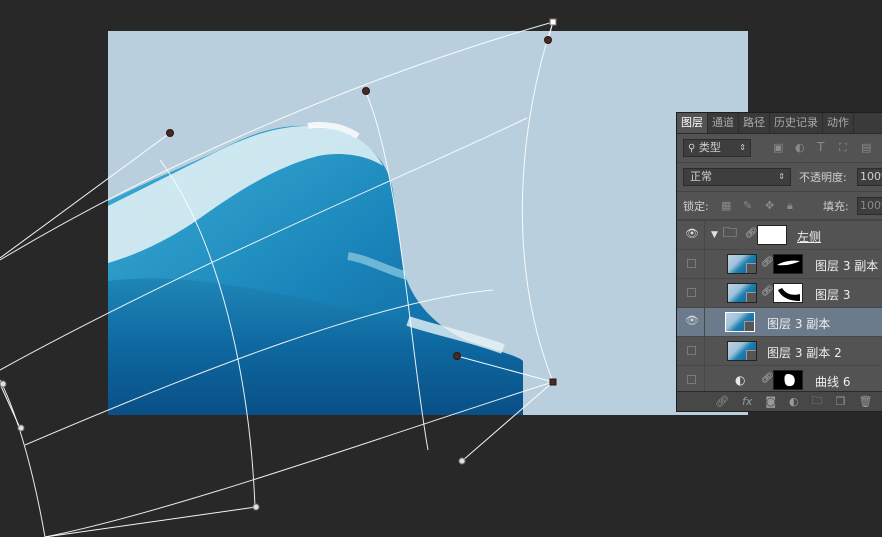  Describe the element at coordinates (714, 235) in the screenshot. I see `expand-triangle-icon: ▼` at that location.